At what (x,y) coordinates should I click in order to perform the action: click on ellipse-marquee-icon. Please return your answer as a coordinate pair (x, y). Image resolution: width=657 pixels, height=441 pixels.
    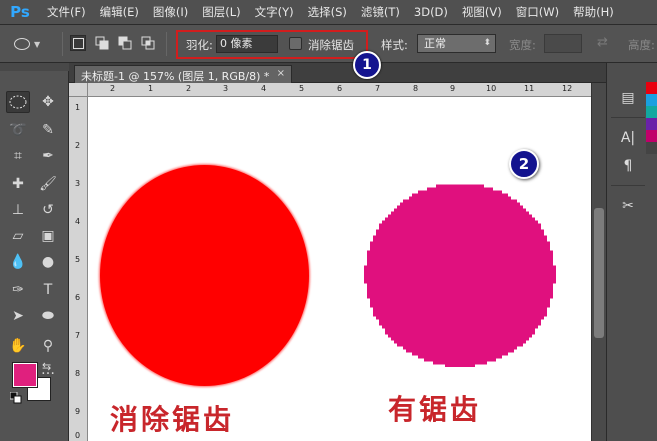
    Looking at the image, I should click on (18, 102).